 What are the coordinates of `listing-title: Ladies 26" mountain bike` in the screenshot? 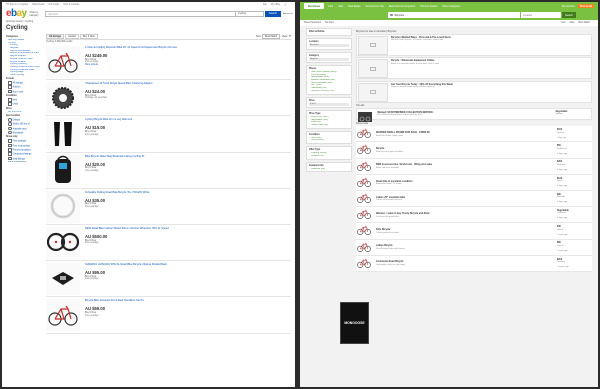 It's located at (466, 197).